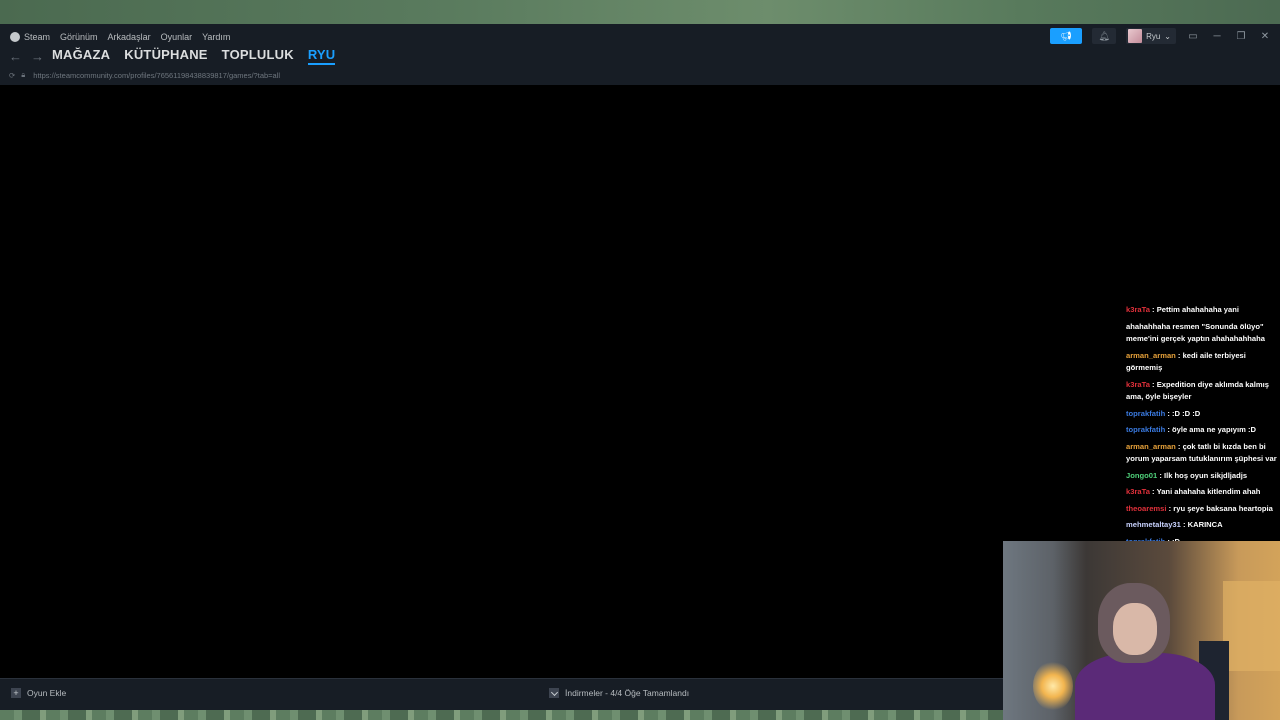 The height and width of the screenshot is (720, 1280). I want to click on menu-help: Yardım, so click(216, 37).